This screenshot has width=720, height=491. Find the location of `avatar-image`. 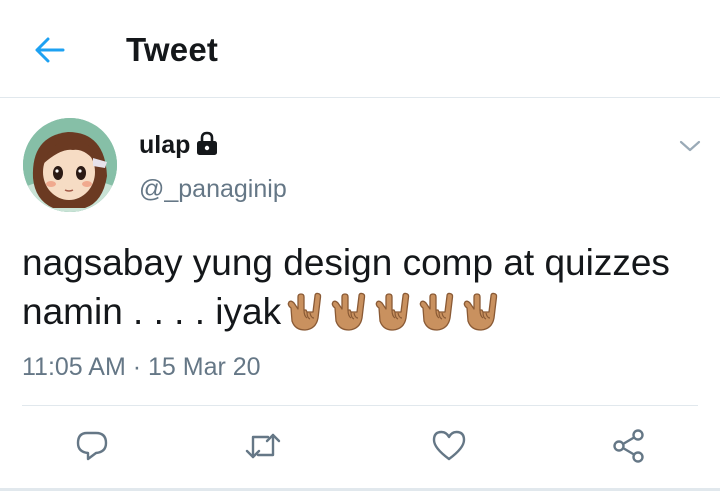

avatar-image is located at coordinates (70, 165).